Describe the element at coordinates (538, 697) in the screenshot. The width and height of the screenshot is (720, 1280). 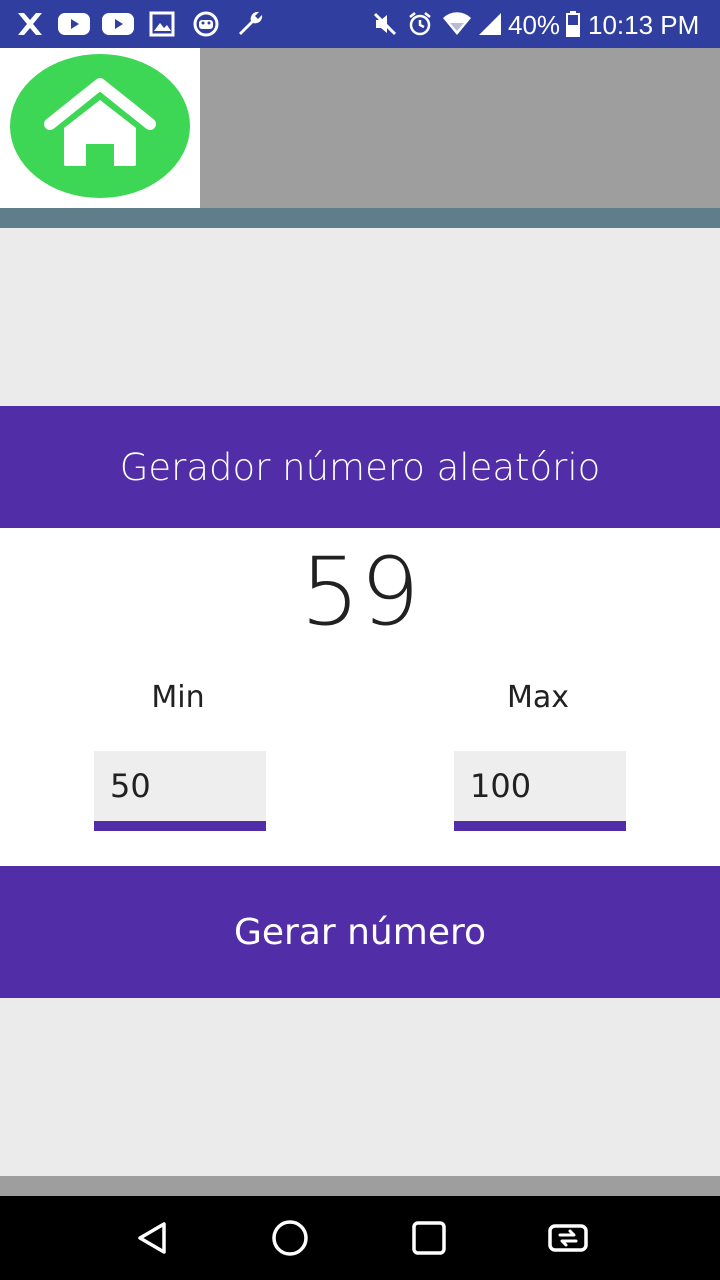
I see `max-label: Max` at that location.